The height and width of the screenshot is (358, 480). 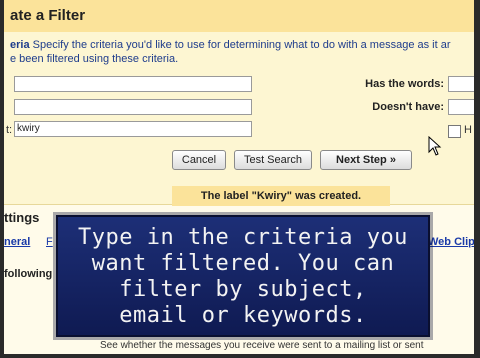 I want to click on caption-line: want filtered. You can, so click(x=243, y=263).